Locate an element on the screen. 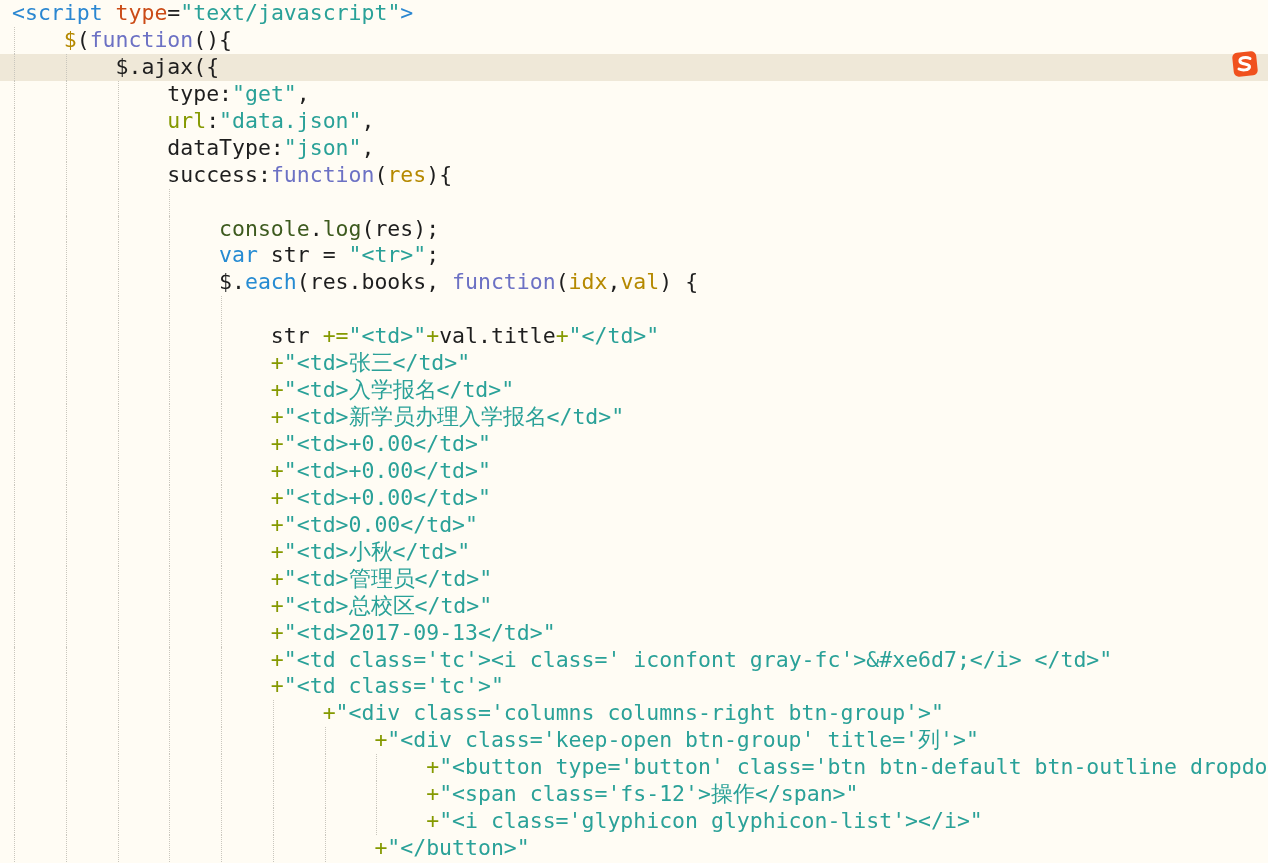  code-line: $(function(){ is located at coordinates (148, 39).